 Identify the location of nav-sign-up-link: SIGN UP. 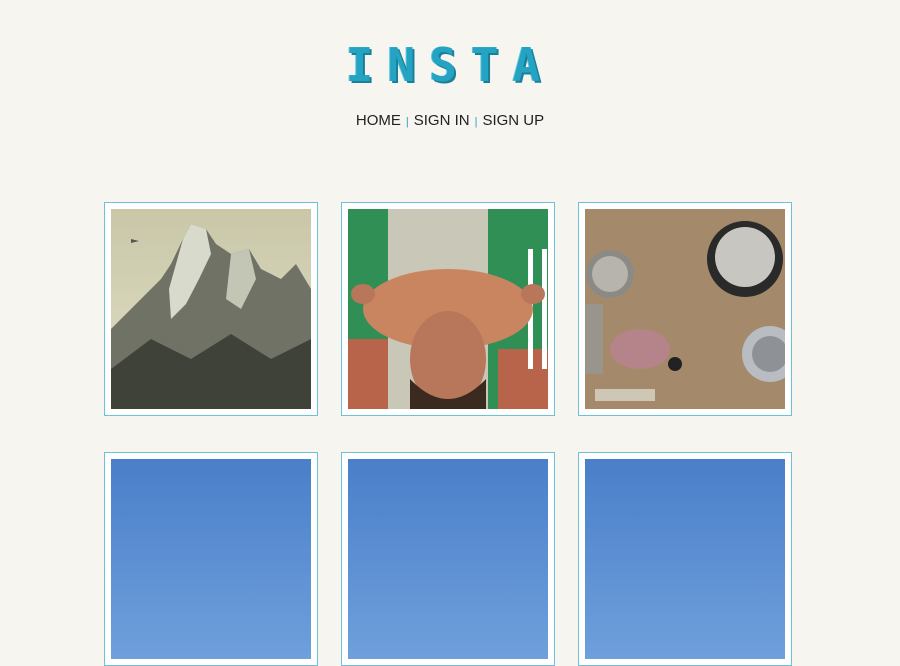
(513, 120).